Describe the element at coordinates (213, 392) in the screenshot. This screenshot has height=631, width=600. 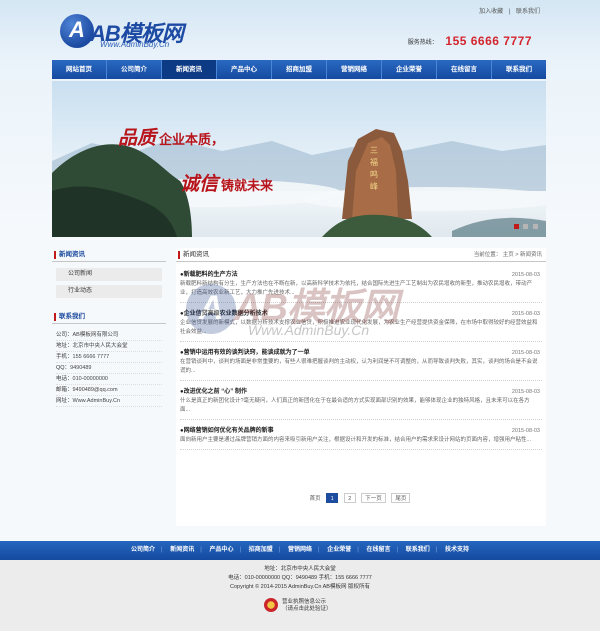
I see `news-title: ●改进优化之前 “心” 制作` at that location.